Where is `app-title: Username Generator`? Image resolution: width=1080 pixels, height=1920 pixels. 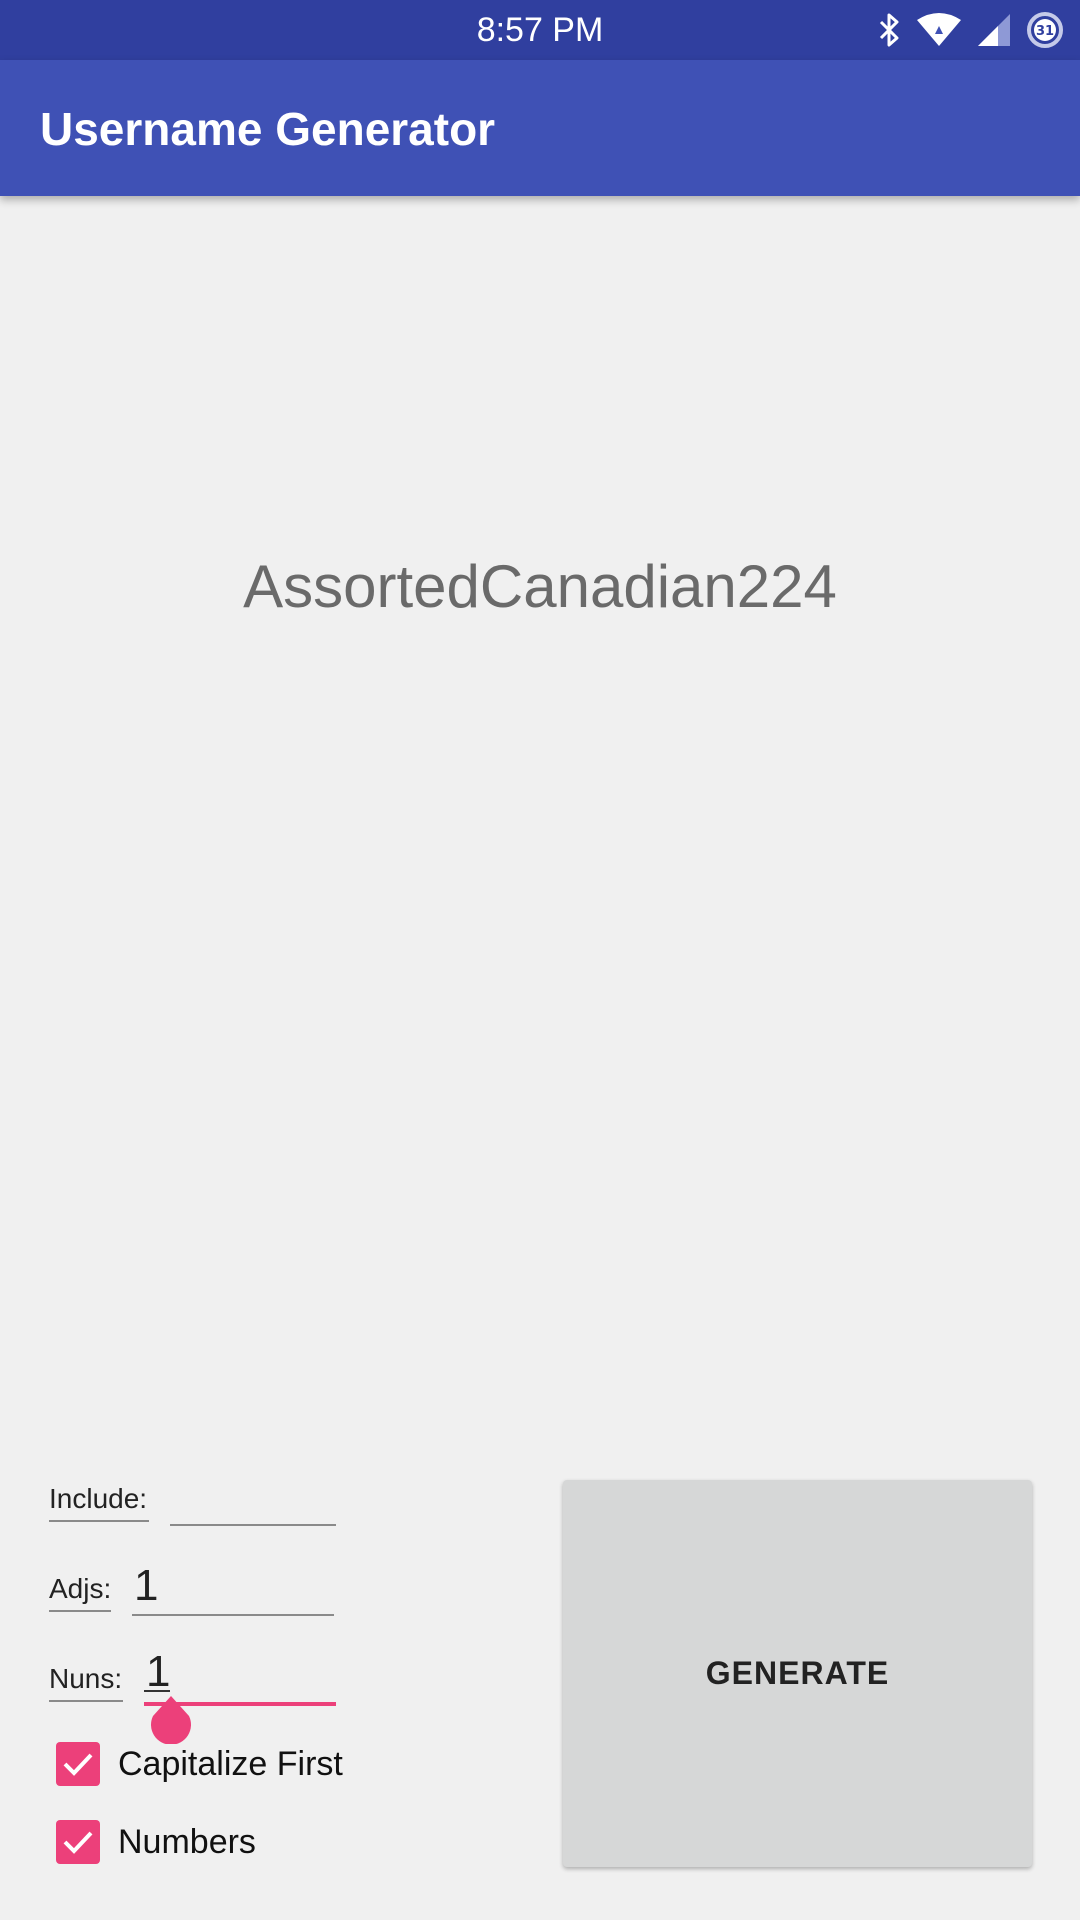 app-title: Username Generator is located at coordinates (268, 129).